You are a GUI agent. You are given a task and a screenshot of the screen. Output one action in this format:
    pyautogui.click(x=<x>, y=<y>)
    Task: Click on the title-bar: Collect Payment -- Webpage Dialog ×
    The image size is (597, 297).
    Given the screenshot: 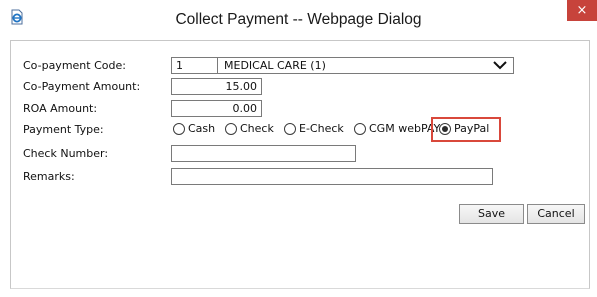 What is the action you would take?
    pyautogui.click(x=298, y=20)
    